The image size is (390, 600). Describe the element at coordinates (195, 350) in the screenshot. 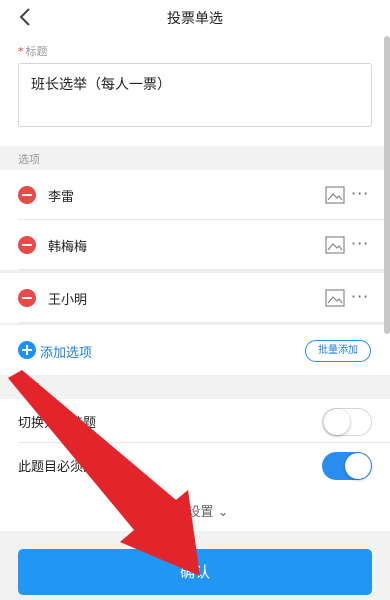

I see `add-option-row: 添加选项 批量添加` at that location.